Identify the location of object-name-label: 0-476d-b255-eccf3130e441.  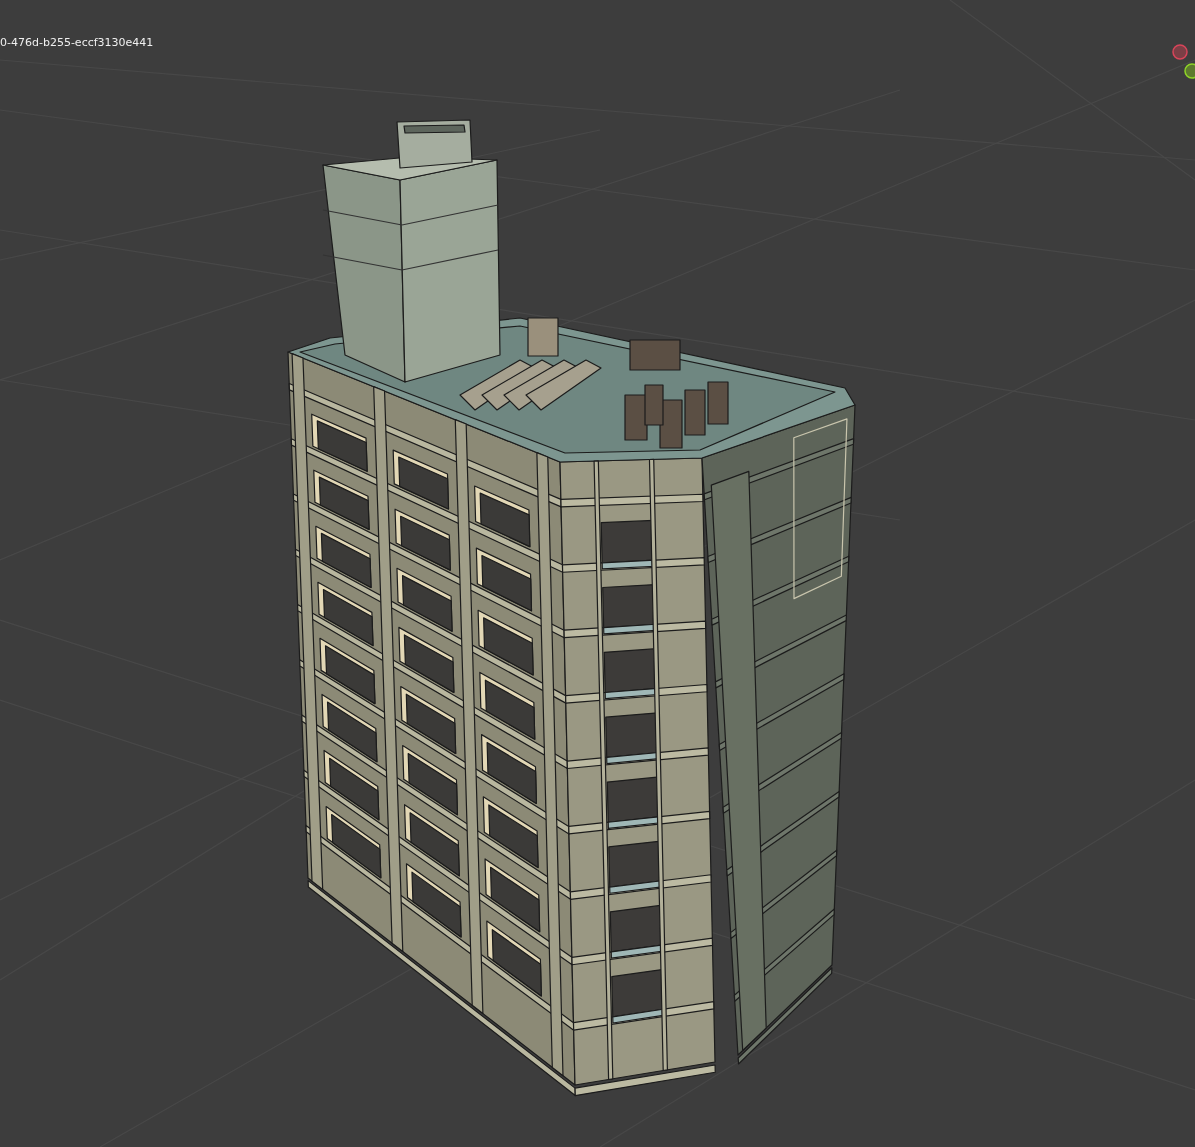
(77, 42).